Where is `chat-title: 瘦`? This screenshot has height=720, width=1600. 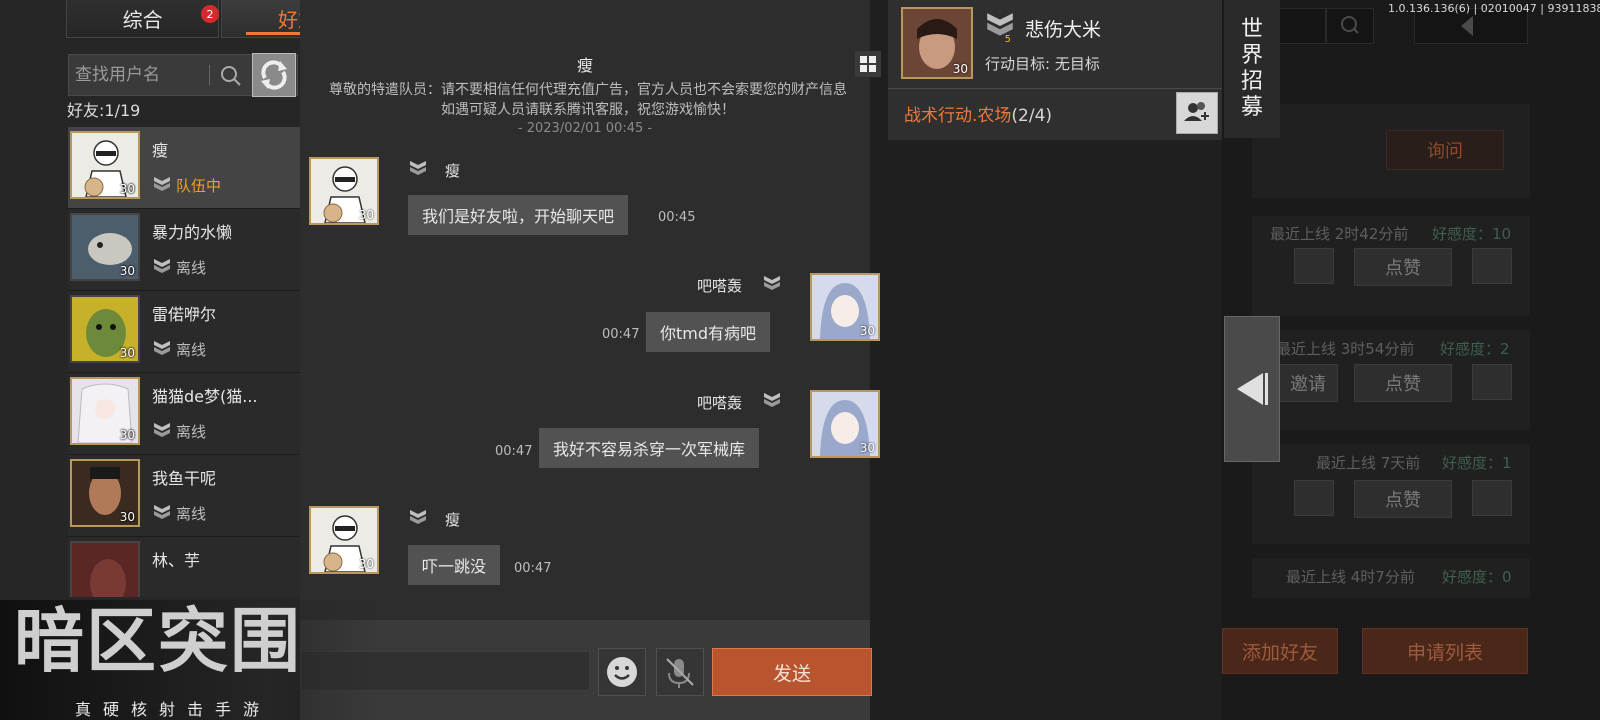 chat-title: 瘦 is located at coordinates (584, 65).